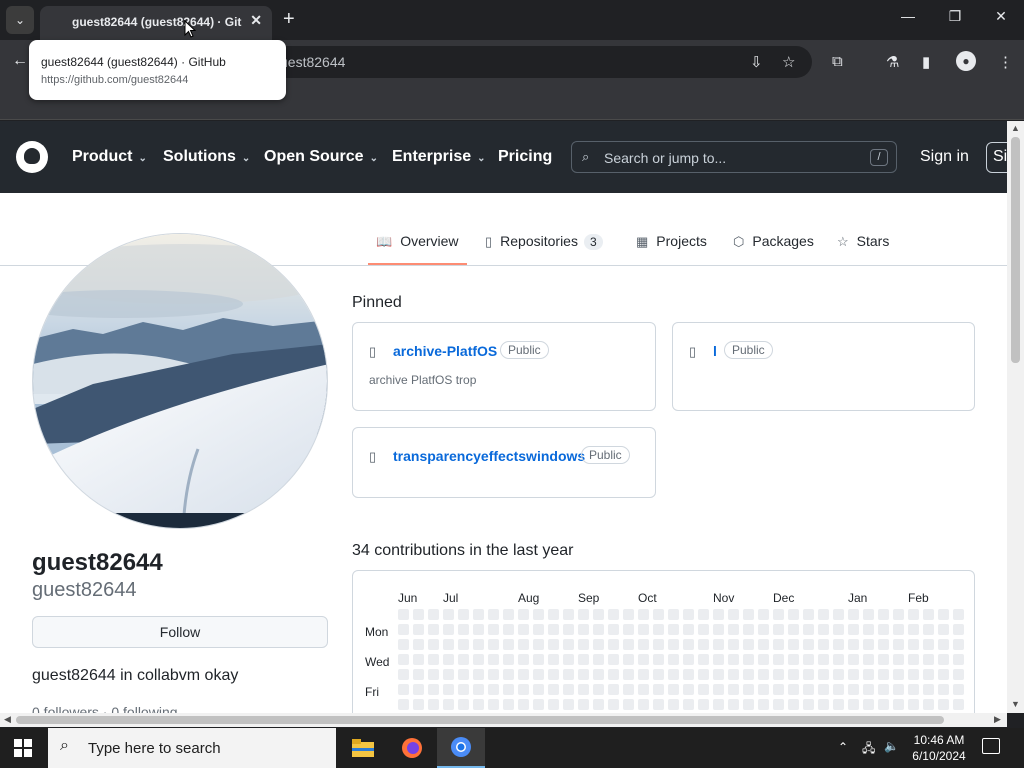  Describe the element at coordinates (180, 632) in the screenshot. I see `follow-button: Follow` at that location.